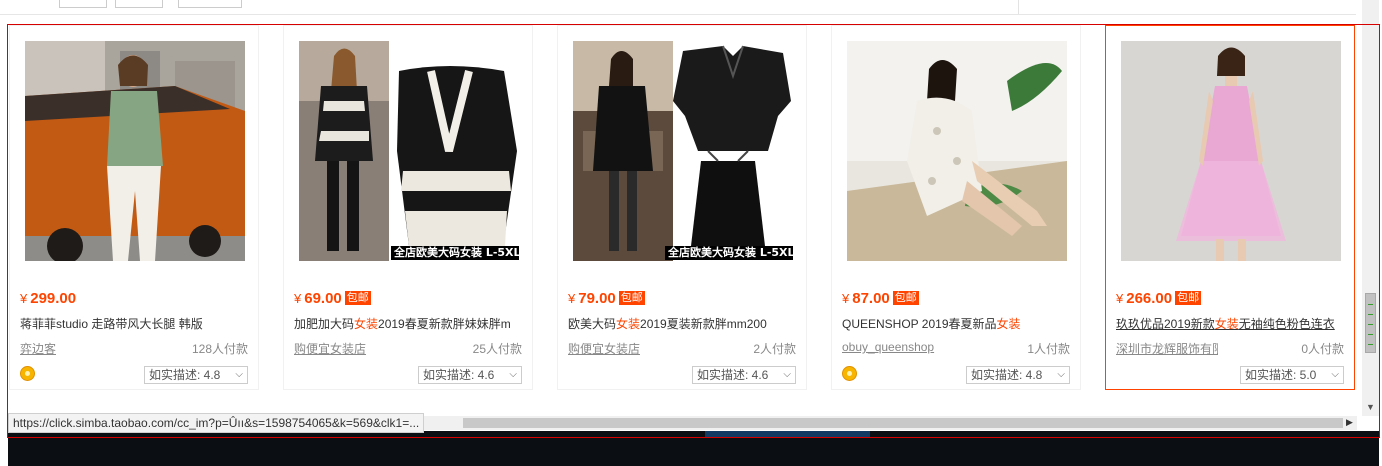 Image resolution: width=1382 pixels, height=466 pixels. Describe the element at coordinates (606, 298) in the screenshot. I see `product-price: ¥79.00 包邮` at that location.